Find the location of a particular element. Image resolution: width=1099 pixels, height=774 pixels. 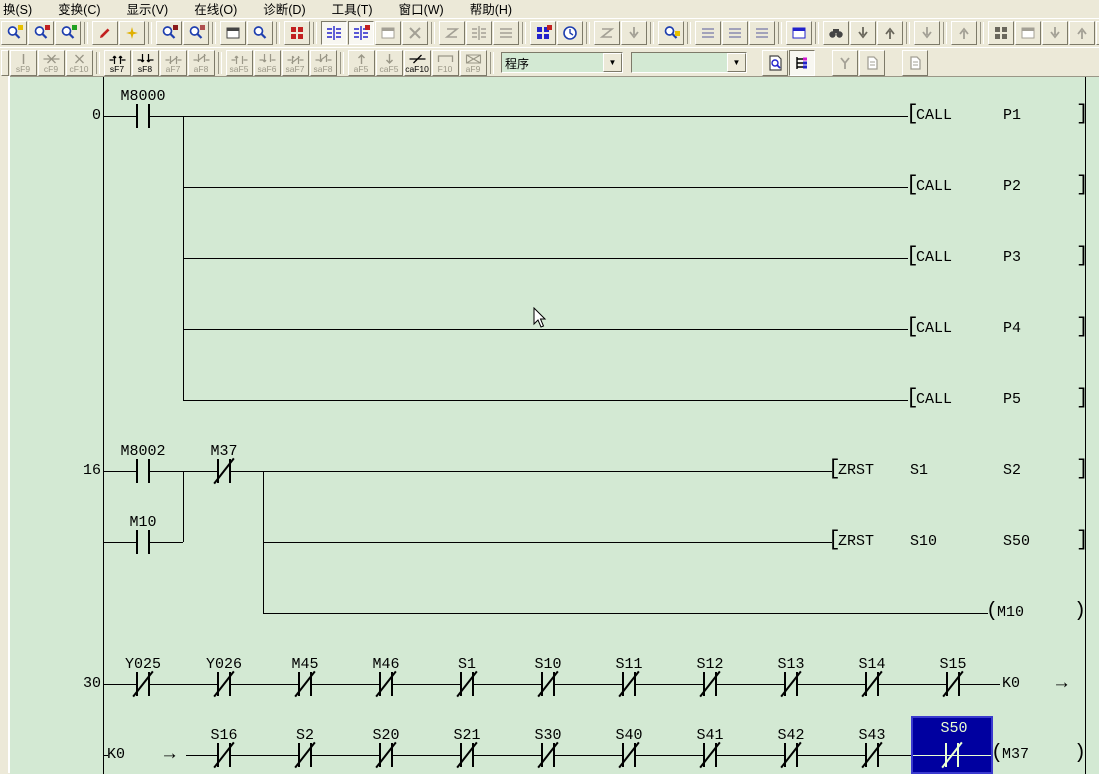

zoom-ladder-icon is located at coordinates (14, 33).